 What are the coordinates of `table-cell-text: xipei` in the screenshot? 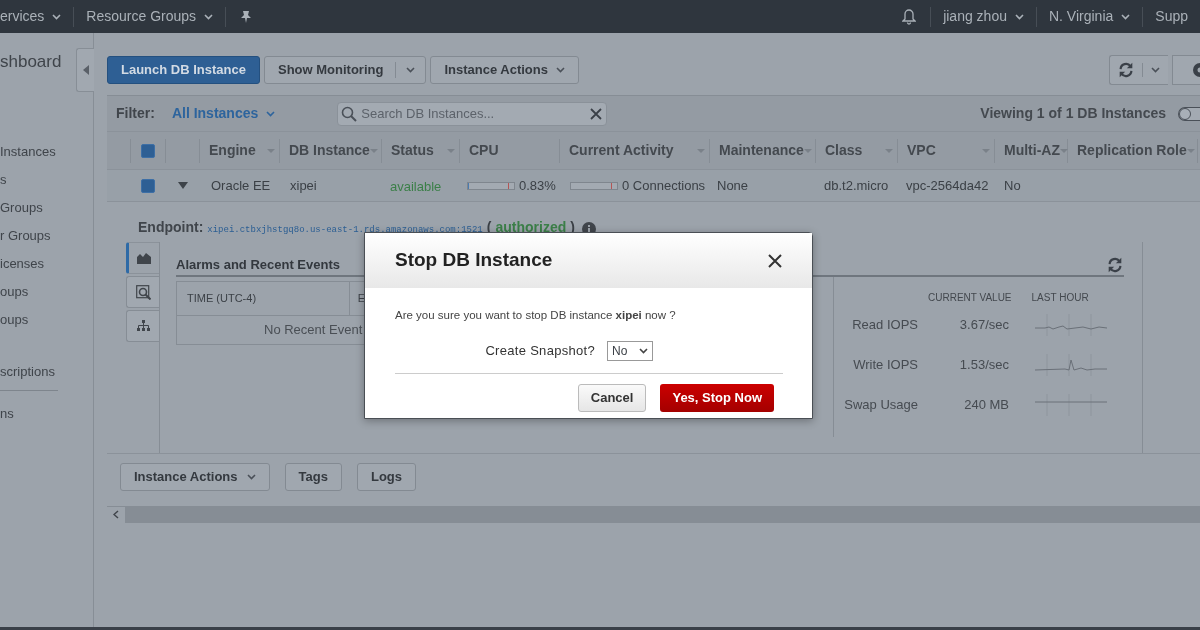 It's located at (303, 185).